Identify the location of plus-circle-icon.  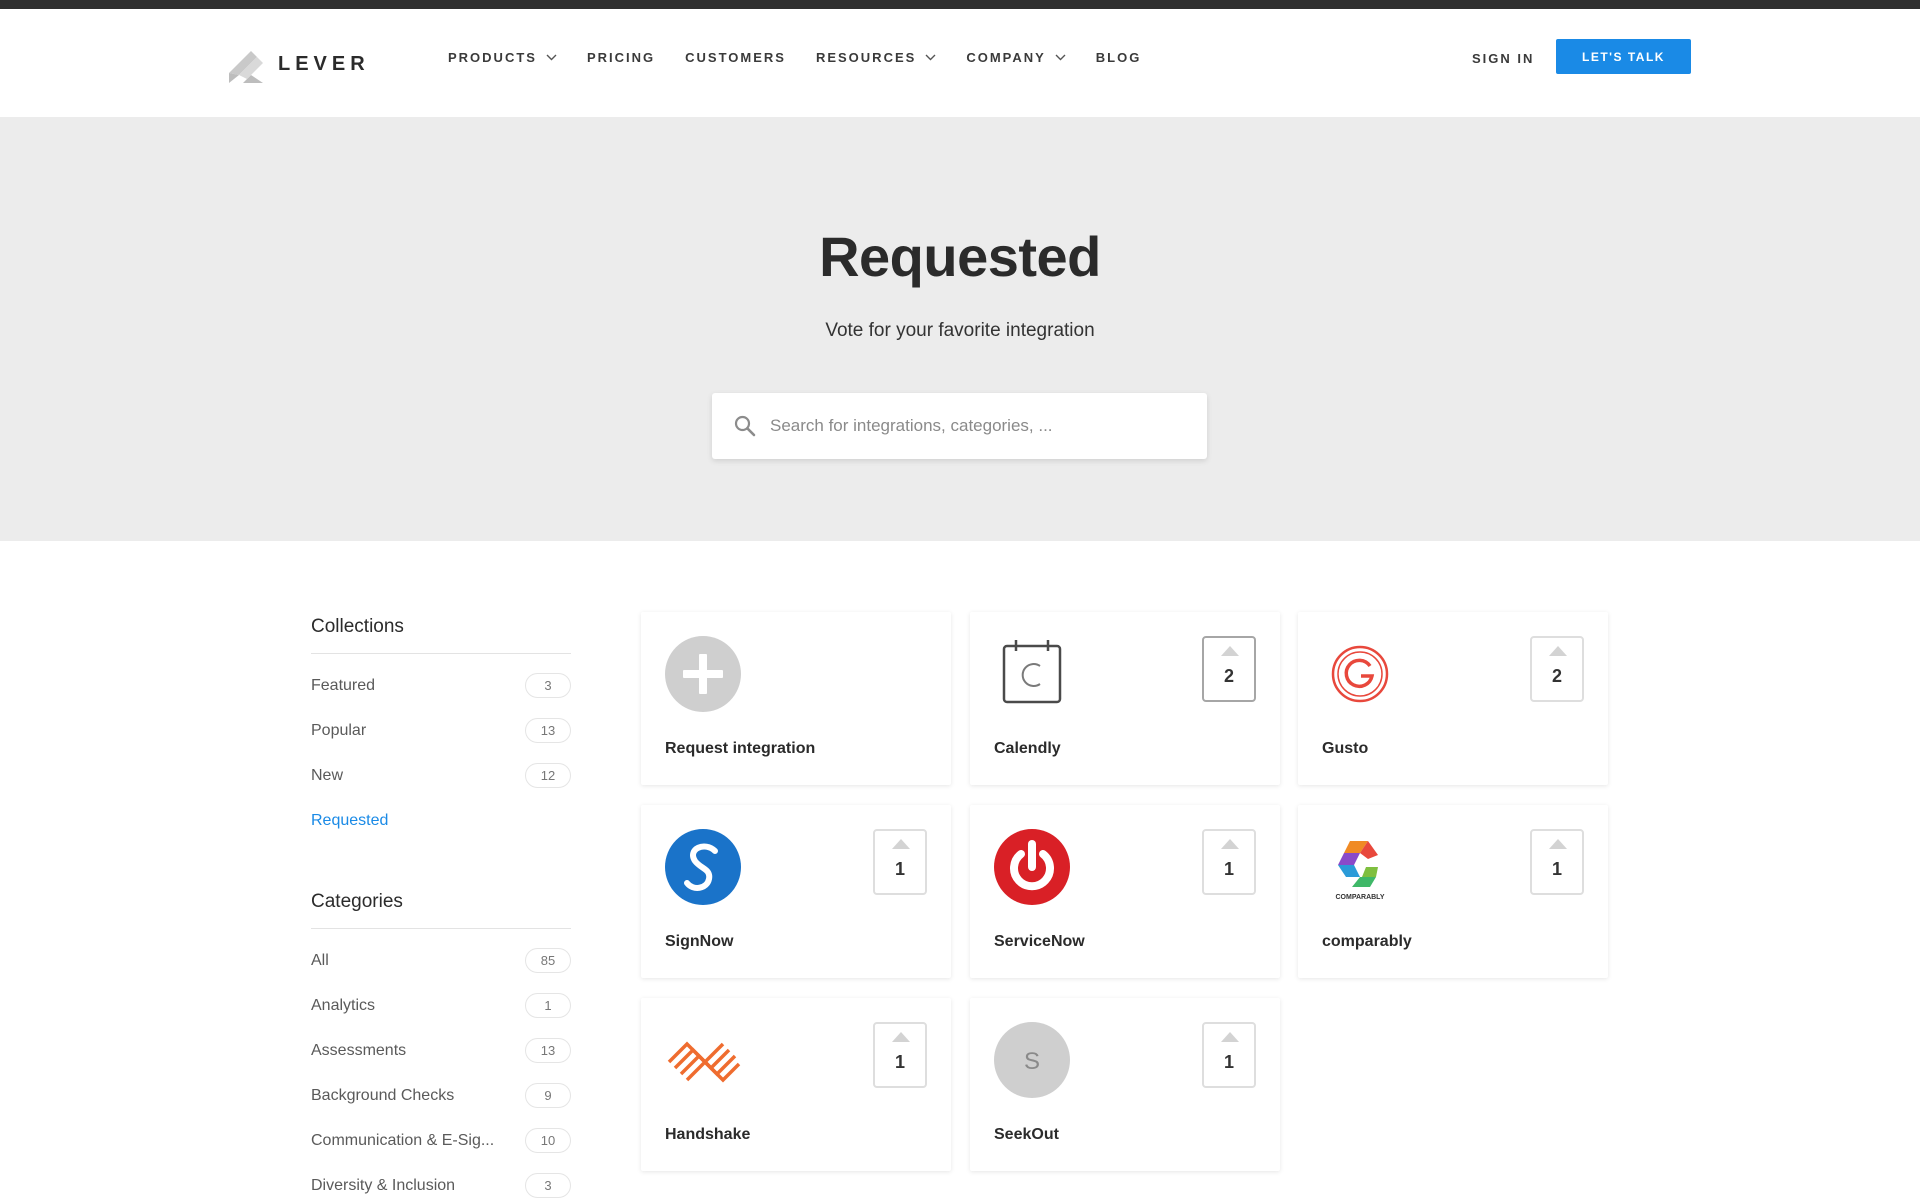
(703, 674).